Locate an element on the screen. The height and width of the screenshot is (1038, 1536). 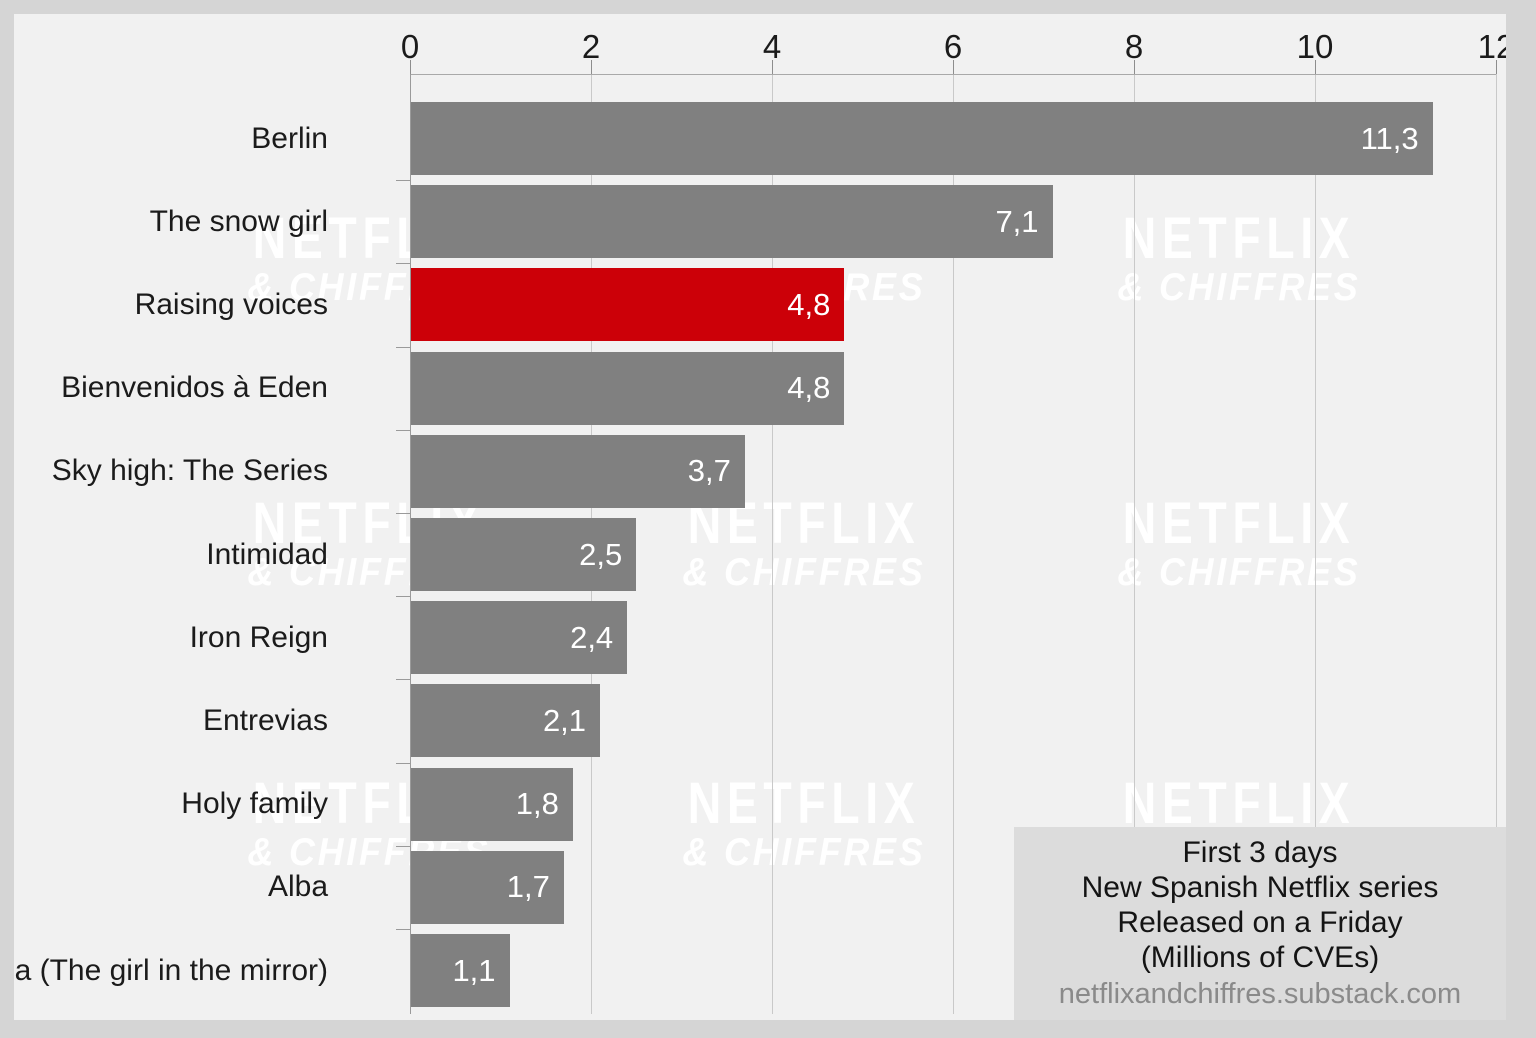
category-label: Intimidad is located at coordinates (267, 554).